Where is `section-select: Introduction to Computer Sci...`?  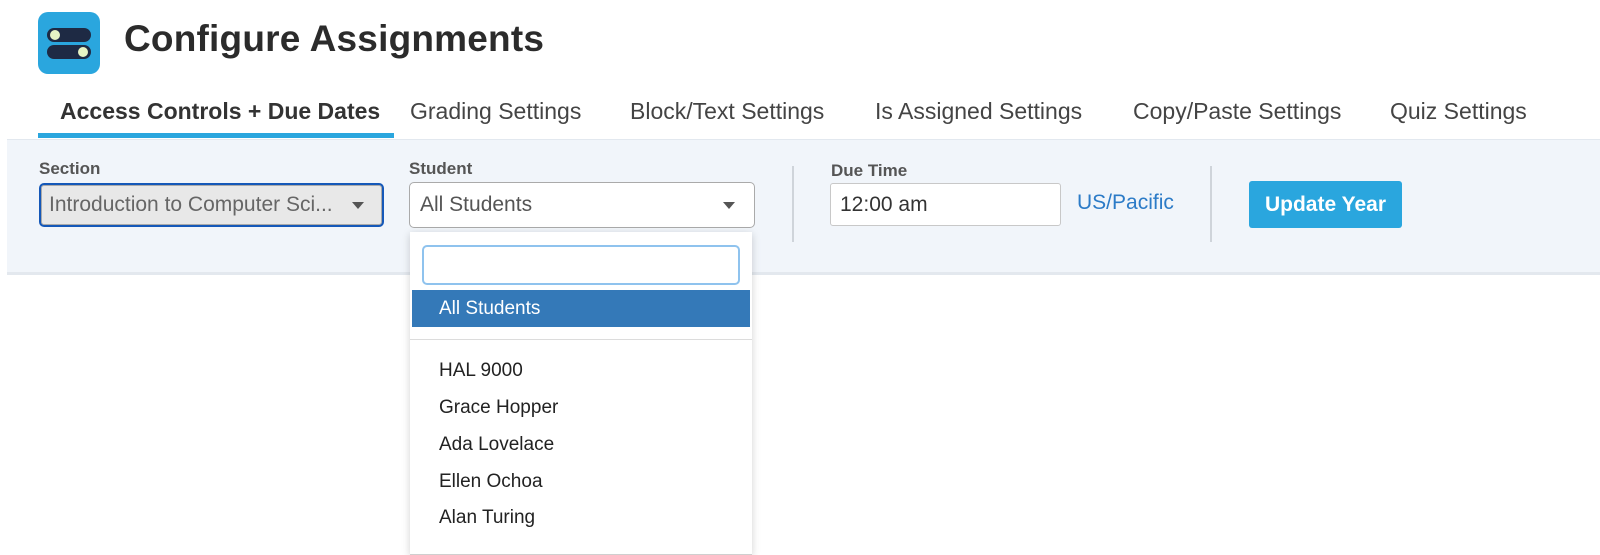
section-select: Introduction to Computer Sci... is located at coordinates (211, 205).